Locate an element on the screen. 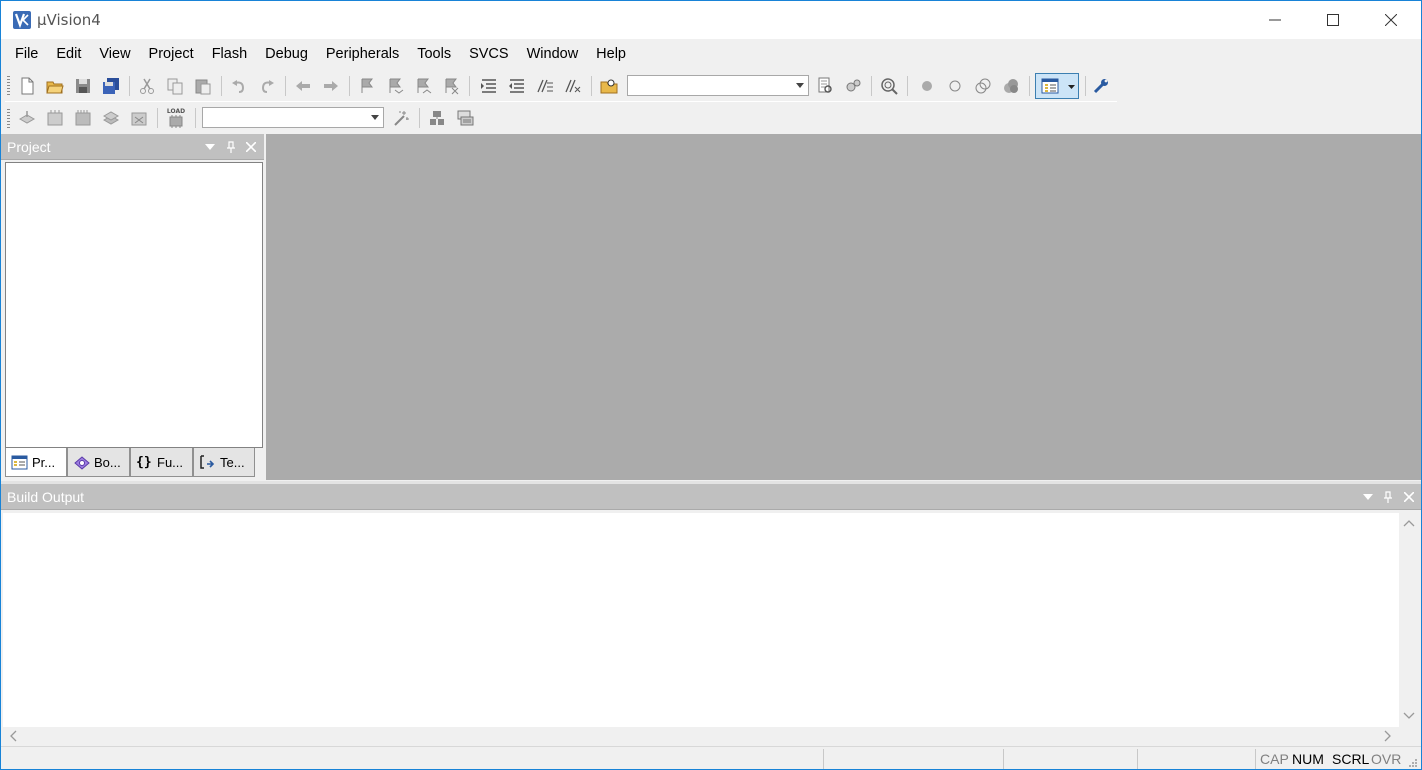  manage-components-button is located at coordinates (437, 118).